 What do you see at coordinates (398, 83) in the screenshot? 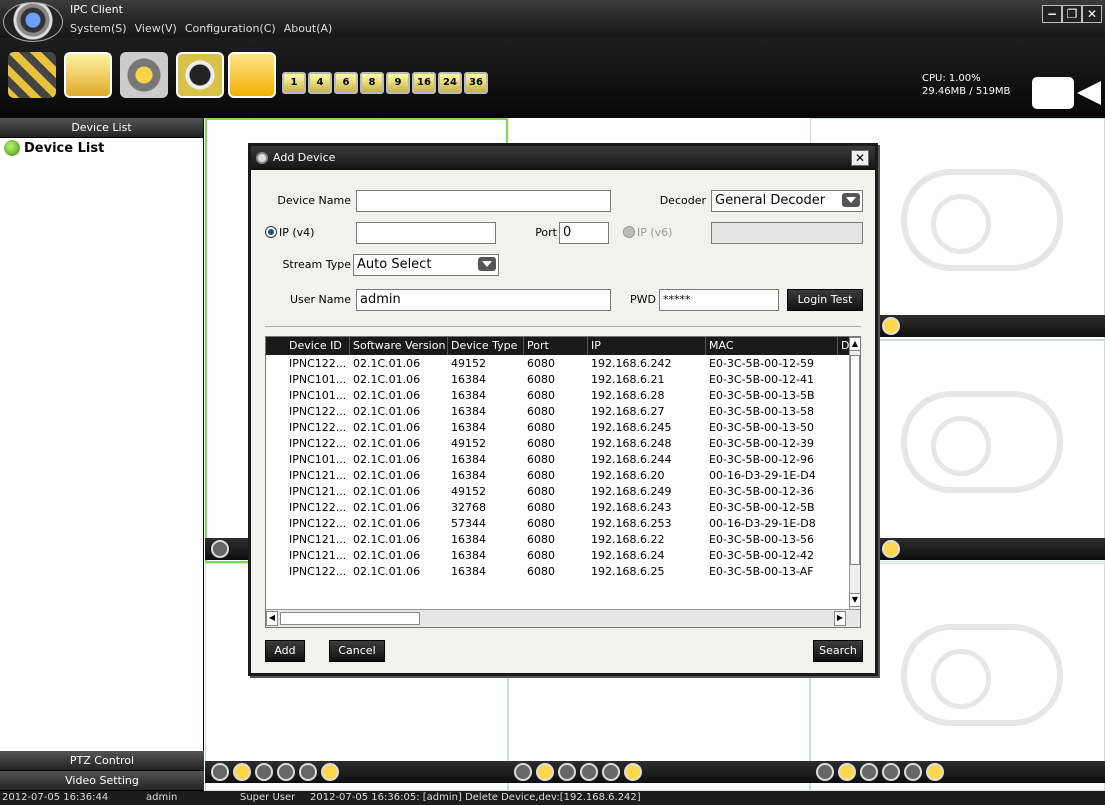
I see `layout-9-button: 9` at bounding box center [398, 83].